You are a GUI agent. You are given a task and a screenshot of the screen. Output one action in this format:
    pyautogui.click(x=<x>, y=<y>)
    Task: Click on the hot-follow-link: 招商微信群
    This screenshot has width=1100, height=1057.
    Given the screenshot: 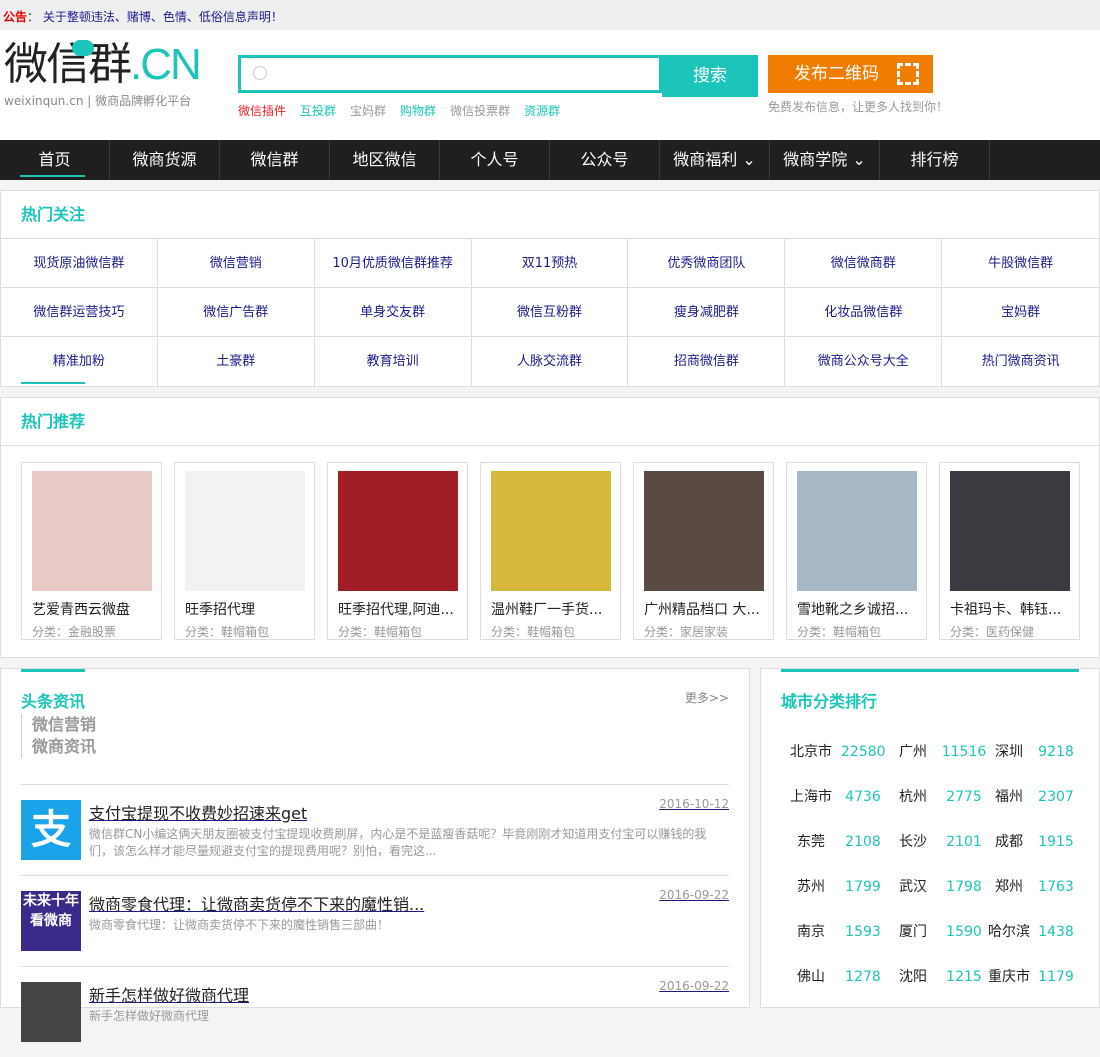 What is the action you would take?
    pyautogui.click(x=707, y=361)
    